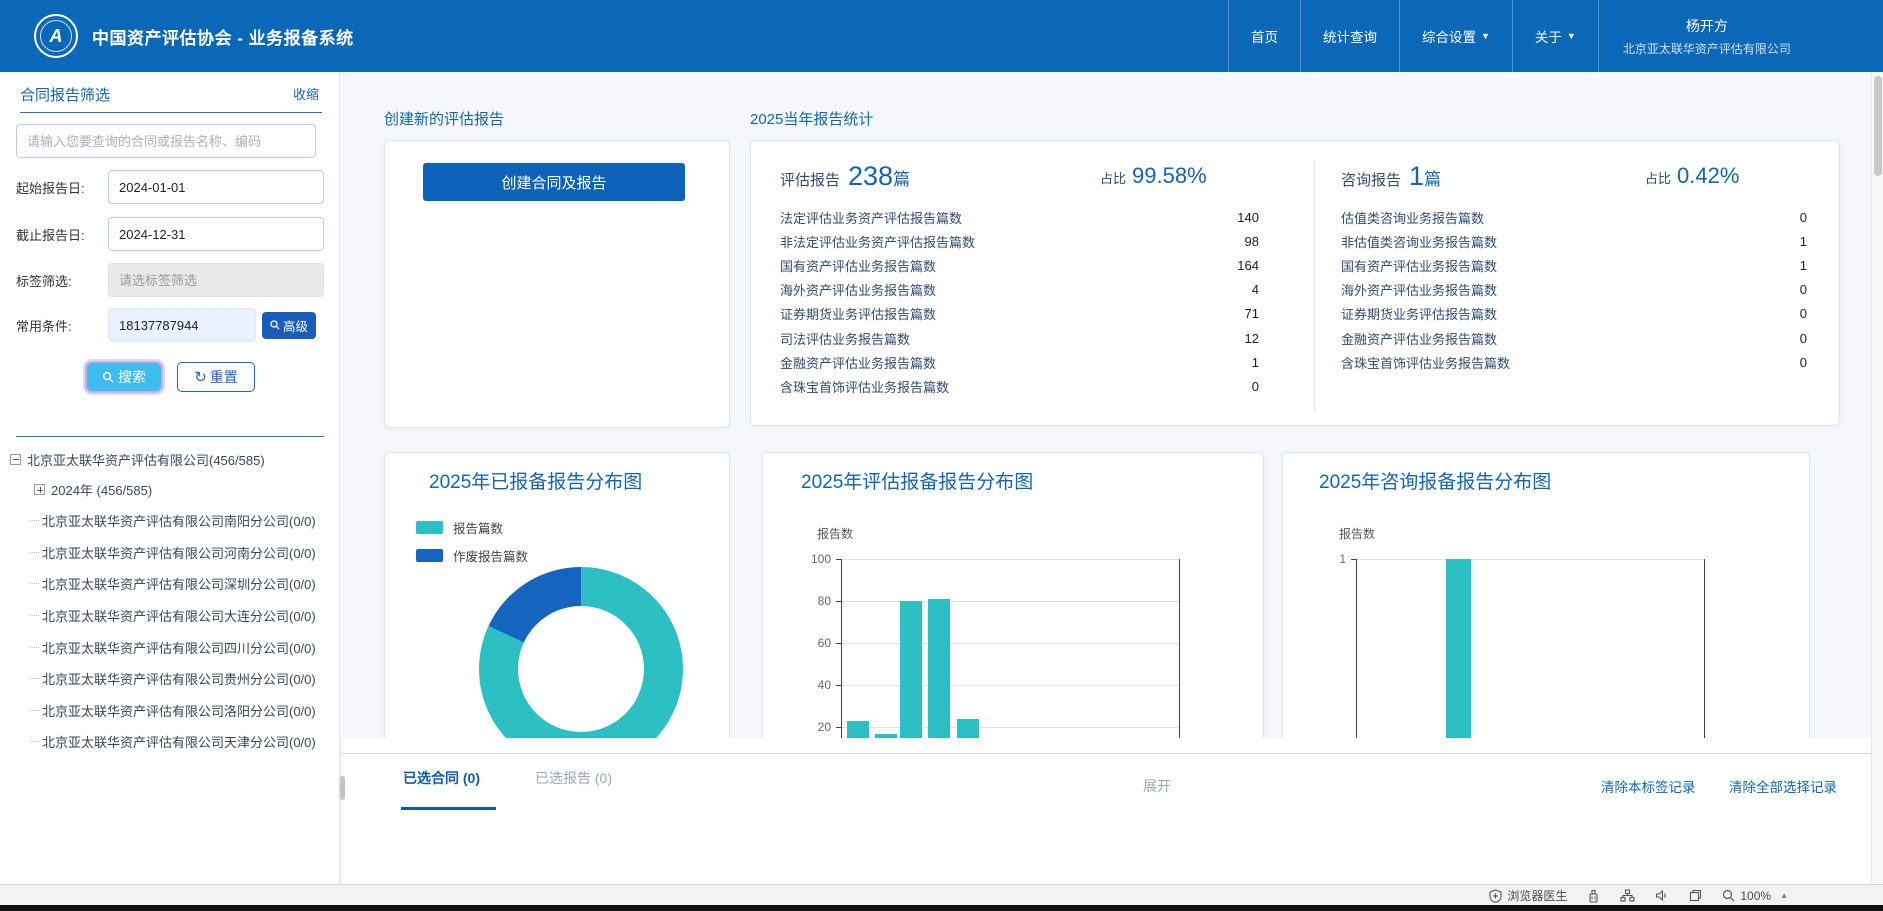  Describe the element at coordinates (1530, 559) in the screenshot. I see `gridline` at that location.